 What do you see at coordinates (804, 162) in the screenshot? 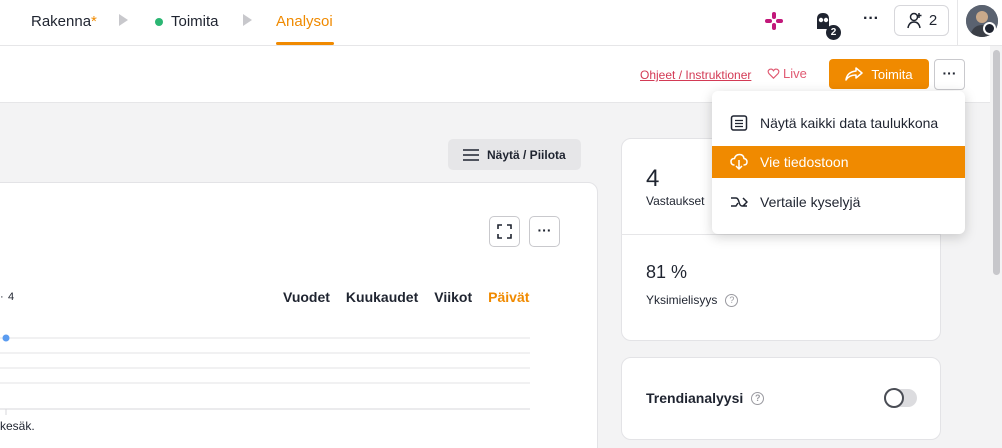
I see `menu-item-label: Vie tiedostoon` at bounding box center [804, 162].